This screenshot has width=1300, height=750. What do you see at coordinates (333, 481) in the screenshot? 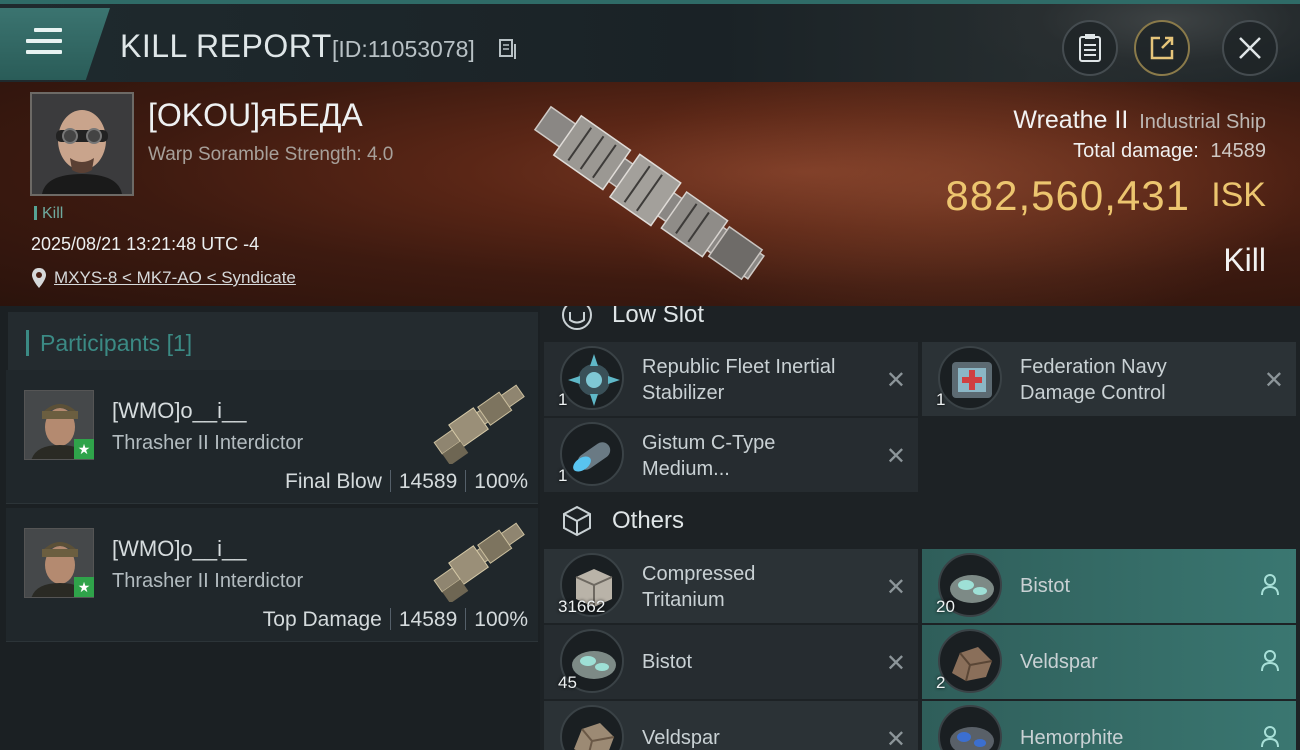
I see `participant-role: Final Blow` at bounding box center [333, 481].